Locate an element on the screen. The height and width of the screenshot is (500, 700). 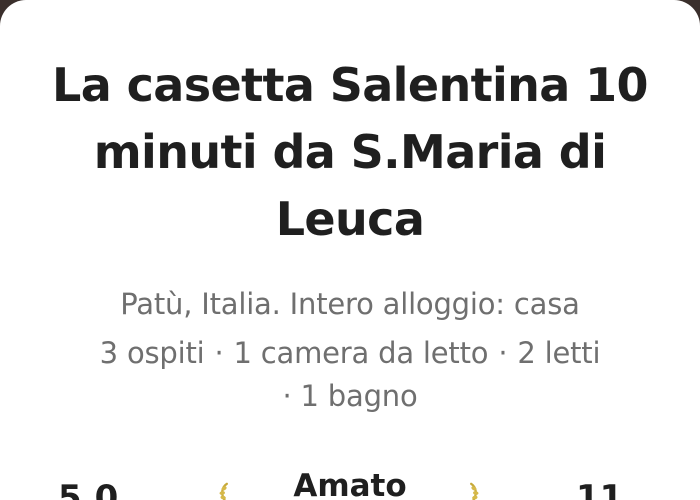
guests-count: 3 ospiti is located at coordinates (152, 353).